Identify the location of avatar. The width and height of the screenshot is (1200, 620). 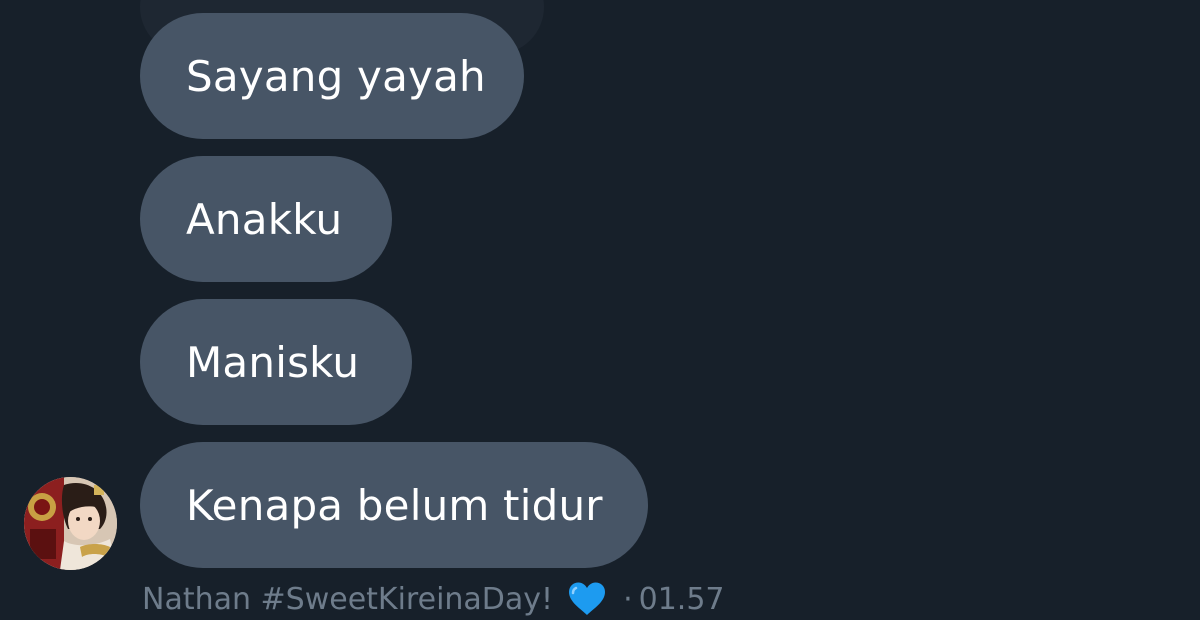
(70, 523).